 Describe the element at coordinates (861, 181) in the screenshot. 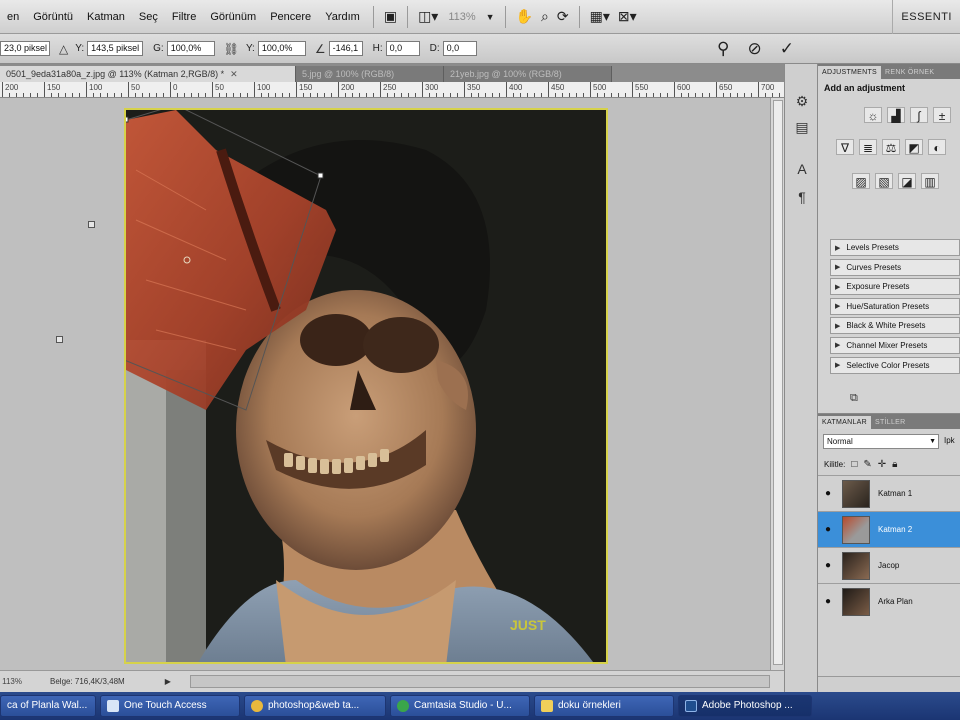

I see `invert-icon: ▨` at that location.